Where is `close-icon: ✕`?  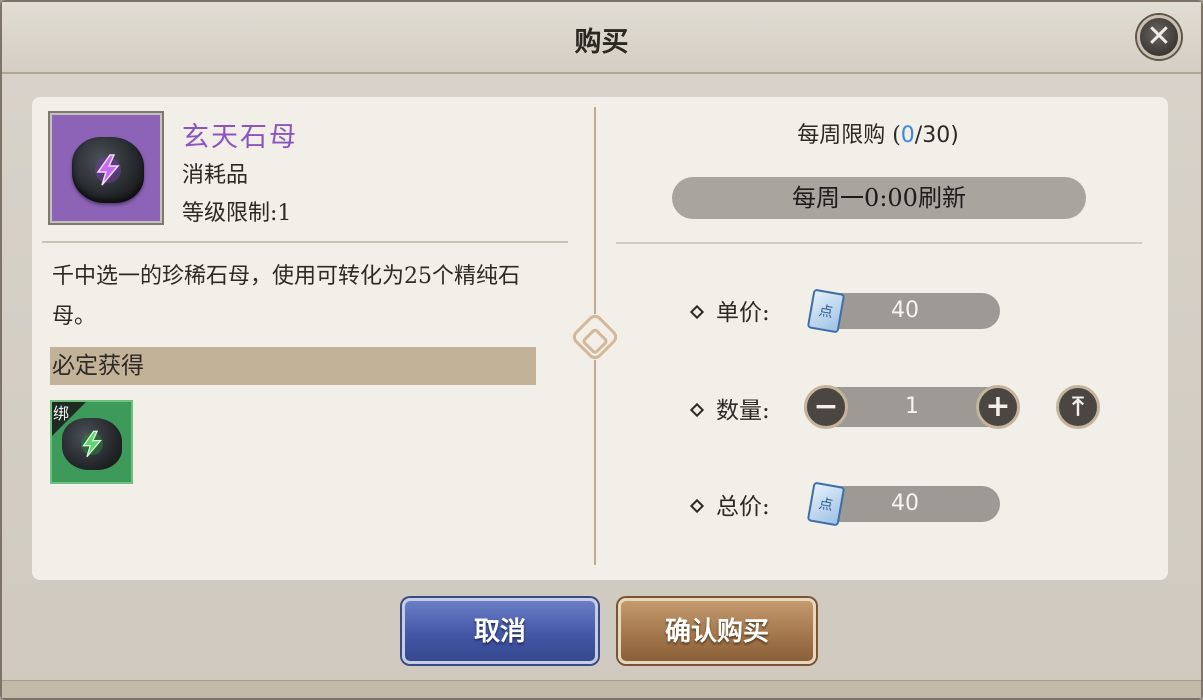 close-icon: ✕ is located at coordinates (1159, 37).